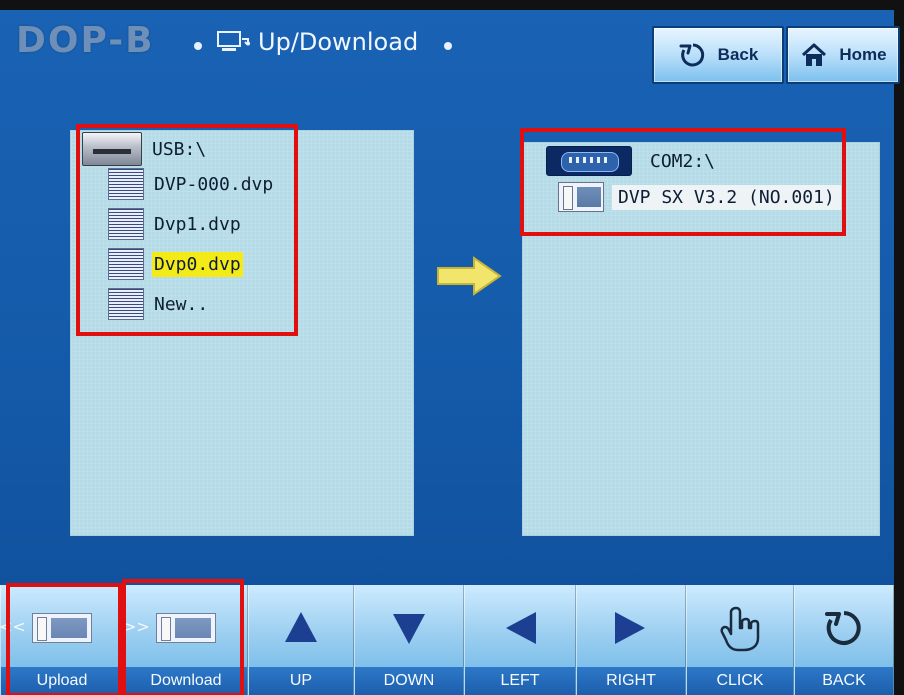  I want to click on home-button-label: Home, so click(863, 54).